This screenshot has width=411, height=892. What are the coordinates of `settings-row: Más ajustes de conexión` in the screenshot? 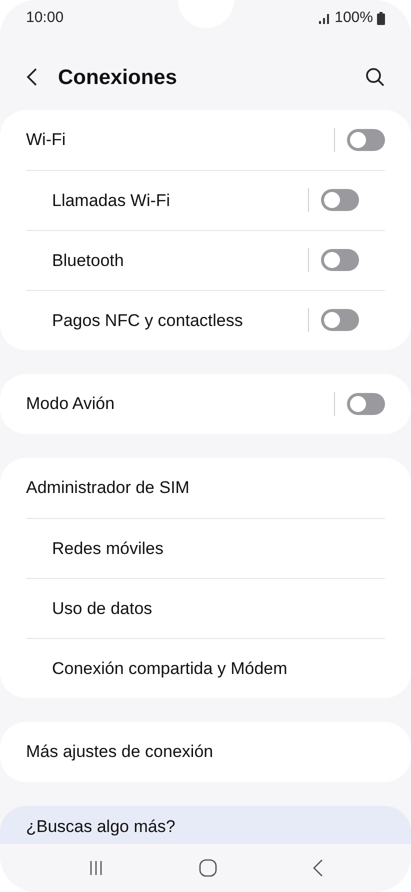 It's located at (205, 752).